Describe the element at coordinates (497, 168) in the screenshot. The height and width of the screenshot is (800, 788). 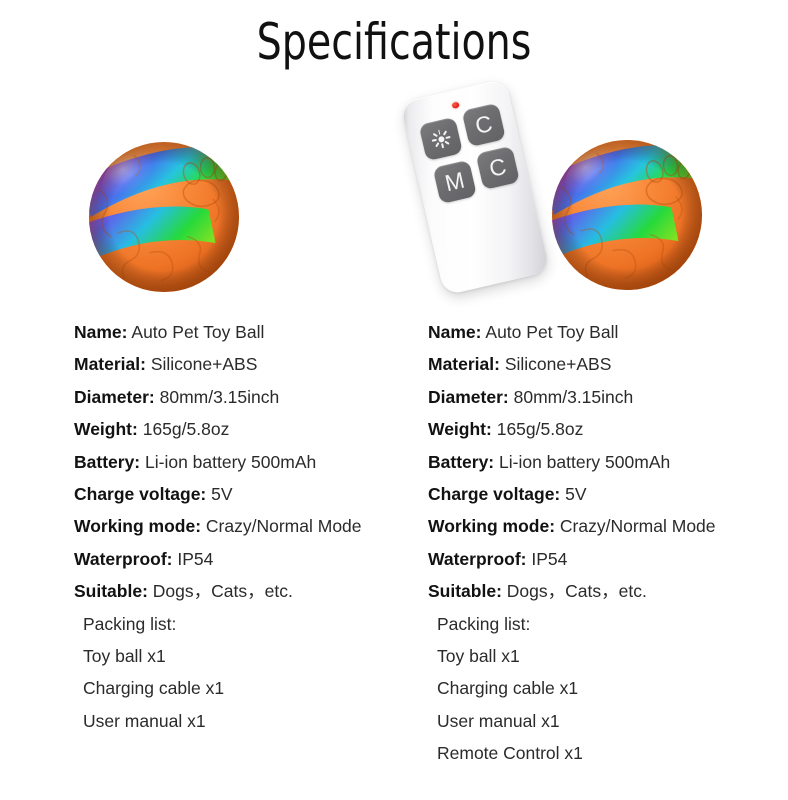
I see `remote-button-c-bottom: C` at that location.